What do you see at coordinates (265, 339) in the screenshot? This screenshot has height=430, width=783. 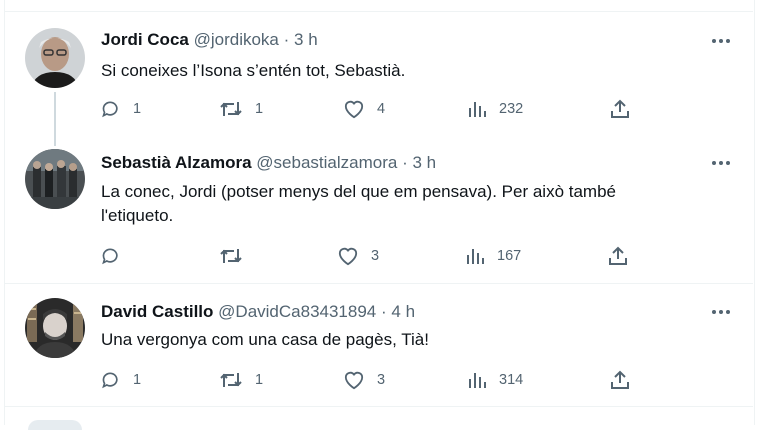 I see `tweet-text: Una vergonya com una casa de pagès, Tià!` at bounding box center [265, 339].